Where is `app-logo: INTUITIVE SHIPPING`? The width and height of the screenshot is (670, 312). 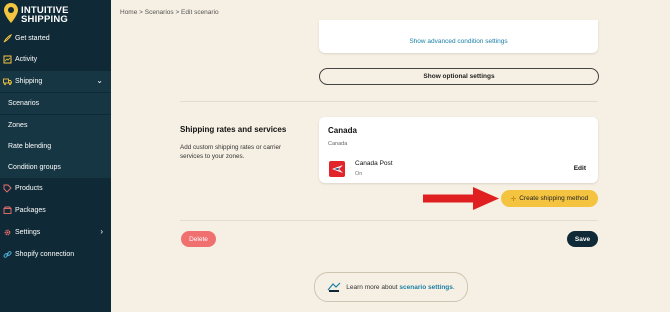 app-logo: INTUITIVE SHIPPING is located at coordinates (56, 15).